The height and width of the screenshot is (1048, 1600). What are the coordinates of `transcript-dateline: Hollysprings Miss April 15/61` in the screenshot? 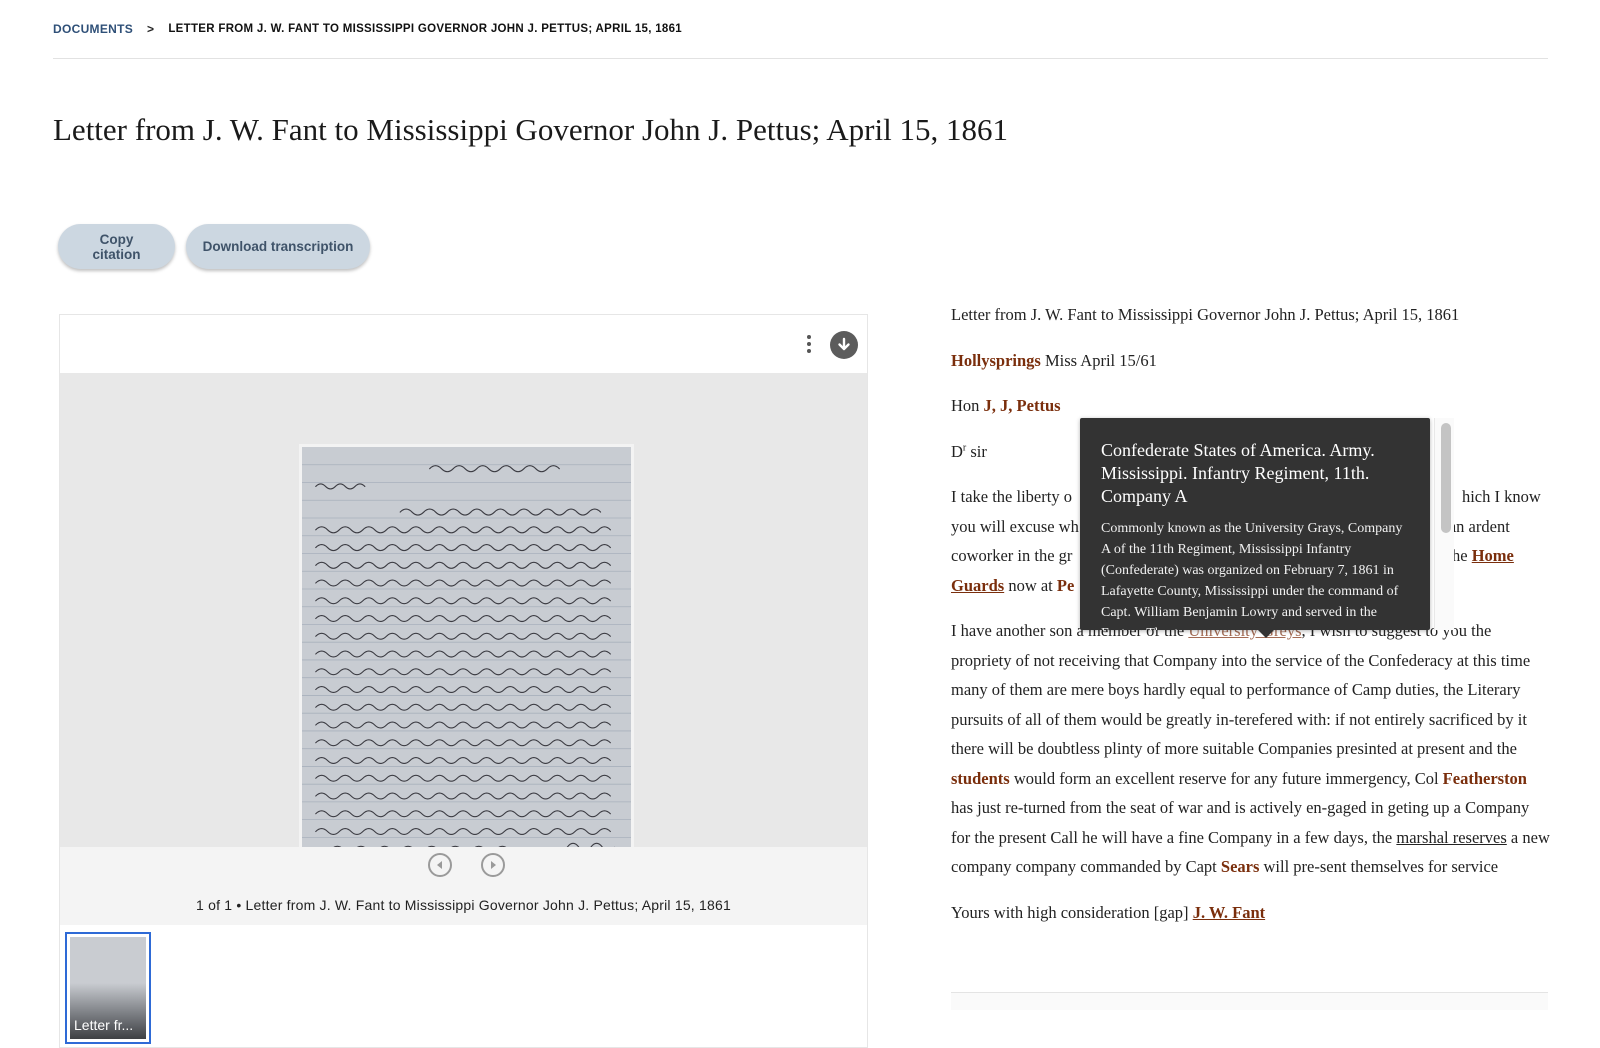 It's located at (1054, 360).